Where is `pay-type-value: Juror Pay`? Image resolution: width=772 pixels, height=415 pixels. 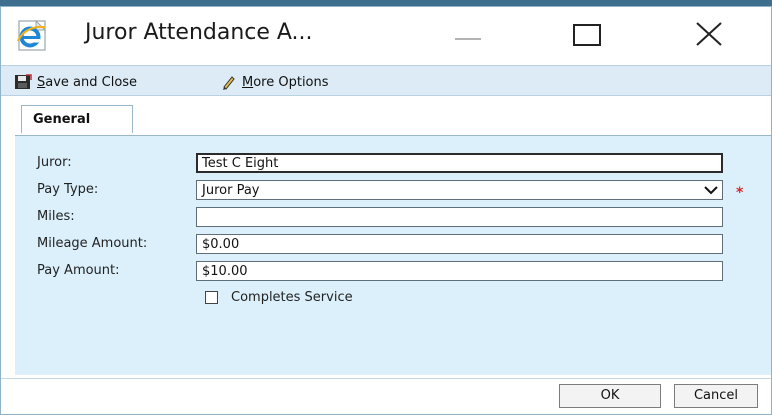 pay-type-value: Juror Pay is located at coordinates (231, 190).